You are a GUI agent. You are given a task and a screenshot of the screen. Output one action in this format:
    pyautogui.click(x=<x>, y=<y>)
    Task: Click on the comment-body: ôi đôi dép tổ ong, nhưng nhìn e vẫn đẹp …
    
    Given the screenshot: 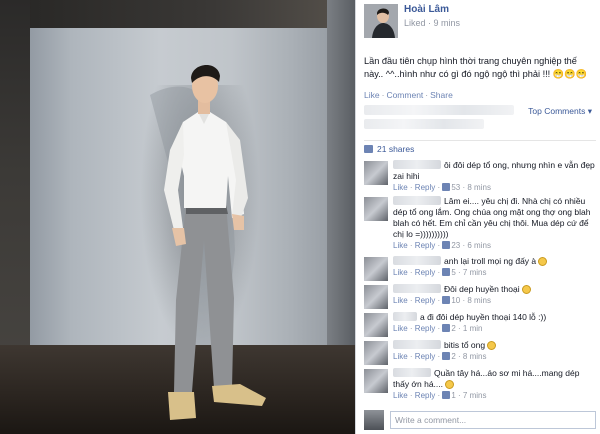 What is the action you would take?
    pyautogui.click(x=494, y=176)
    